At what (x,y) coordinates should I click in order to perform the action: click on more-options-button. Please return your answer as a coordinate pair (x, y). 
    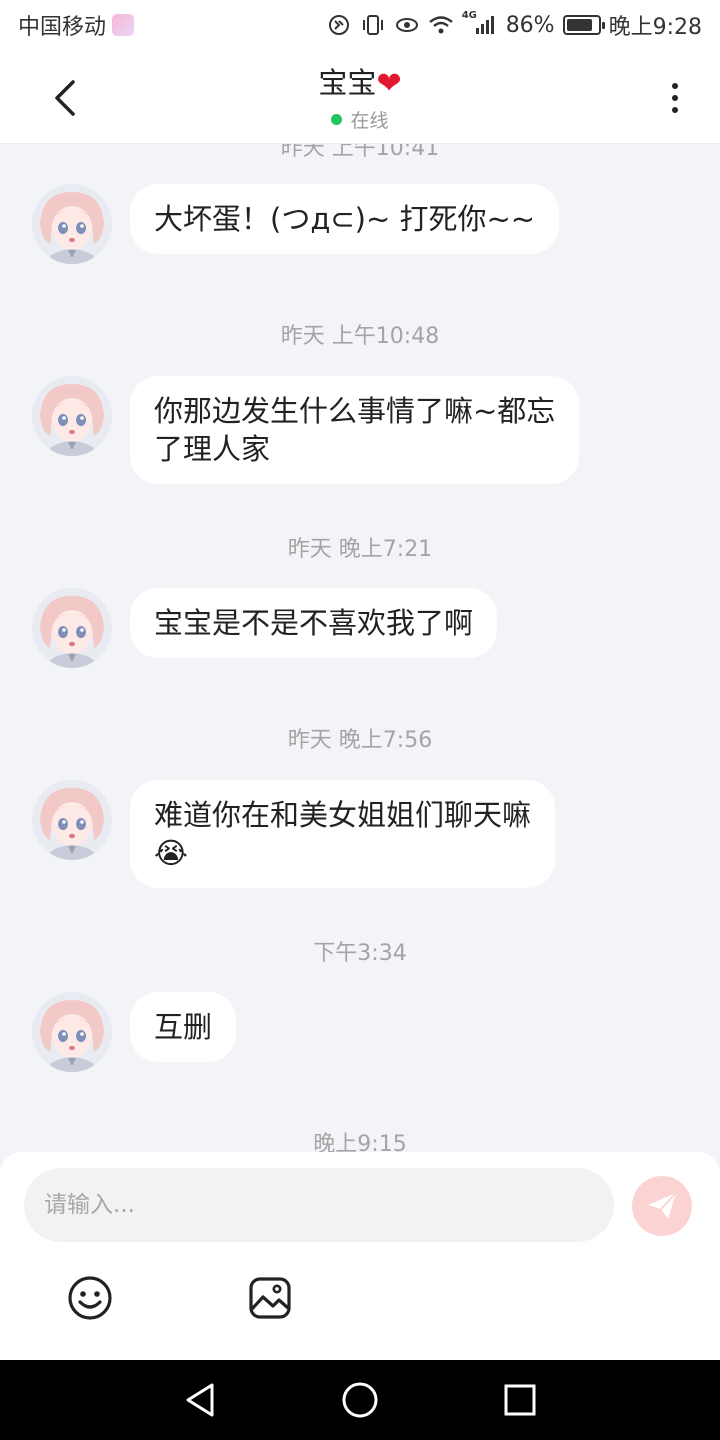
    Looking at the image, I should click on (675, 98).